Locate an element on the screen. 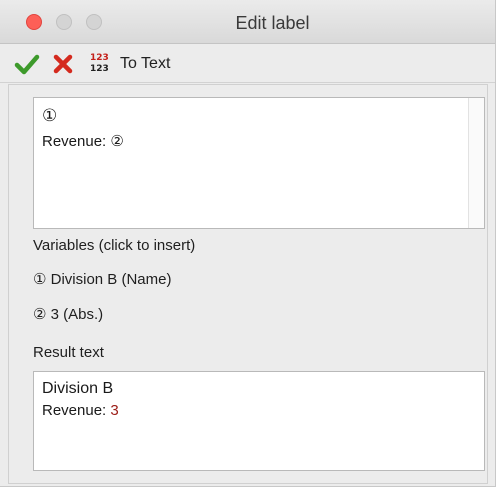 The width and height of the screenshot is (496, 487). numbers-icon: 123 123 is located at coordinates (99, 63).